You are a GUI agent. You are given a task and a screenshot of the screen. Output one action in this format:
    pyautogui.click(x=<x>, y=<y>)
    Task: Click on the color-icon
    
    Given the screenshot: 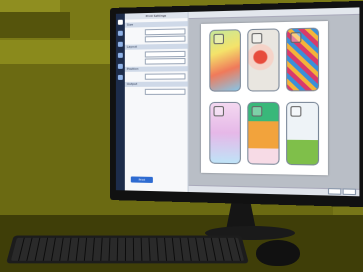 What is the action you would take?
    pyautogui.click(x=120, y=66)
    